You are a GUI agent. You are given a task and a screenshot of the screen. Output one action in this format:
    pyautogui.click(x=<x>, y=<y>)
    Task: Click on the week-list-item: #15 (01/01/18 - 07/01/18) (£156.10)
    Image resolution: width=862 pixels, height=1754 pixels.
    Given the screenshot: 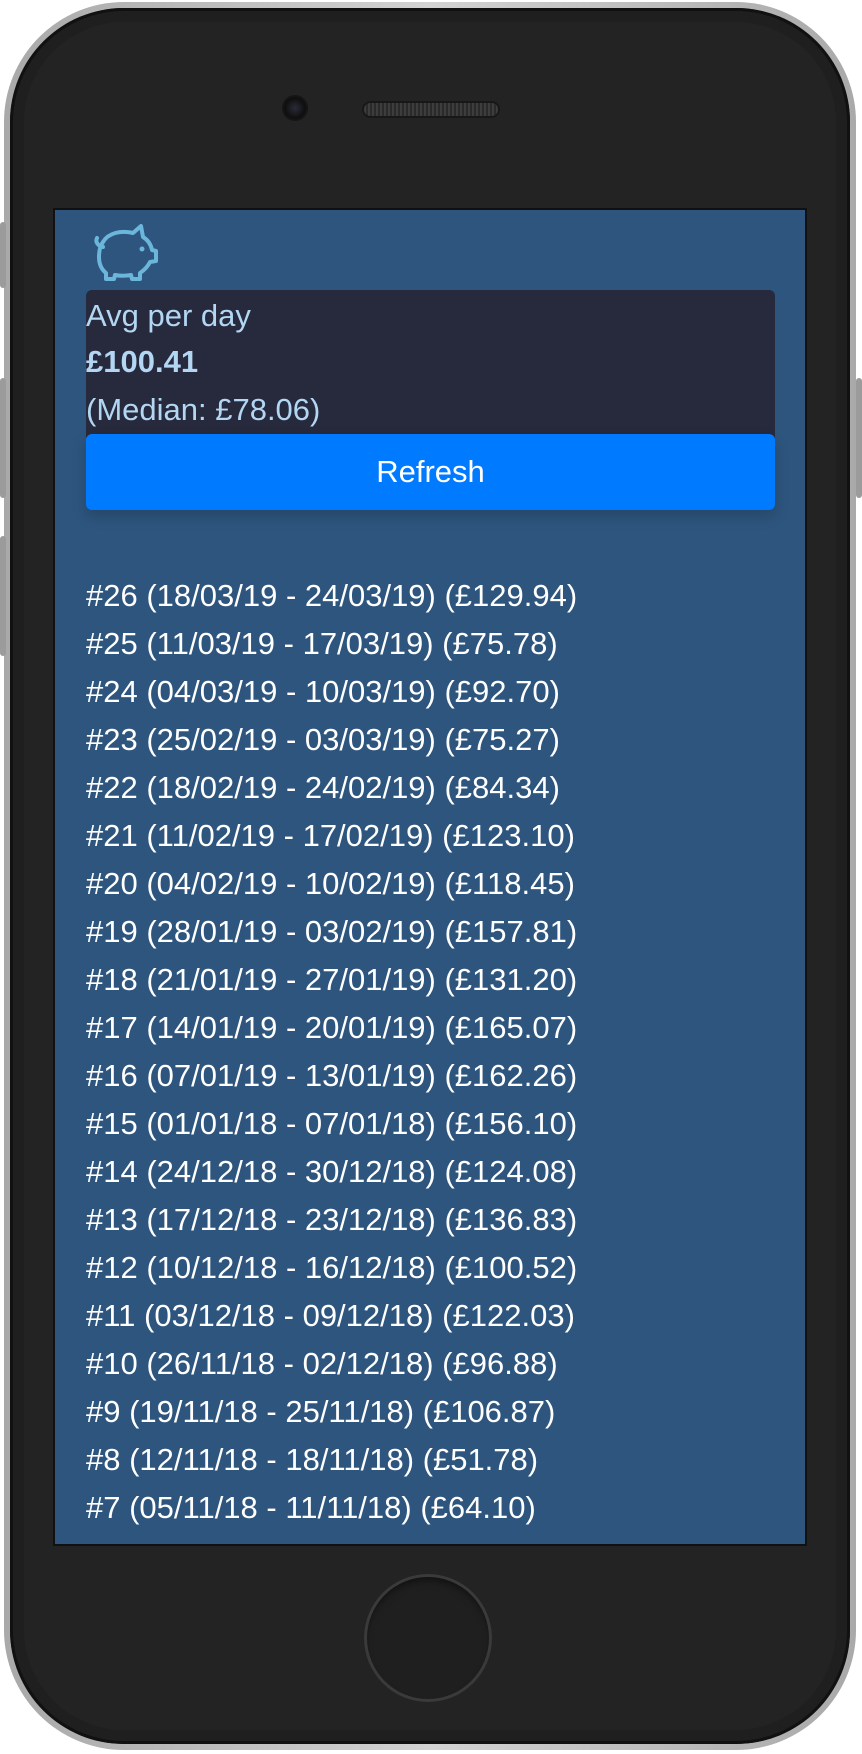 What is the action you would take?
    pyautogui.click(x=331, y=1124)
    